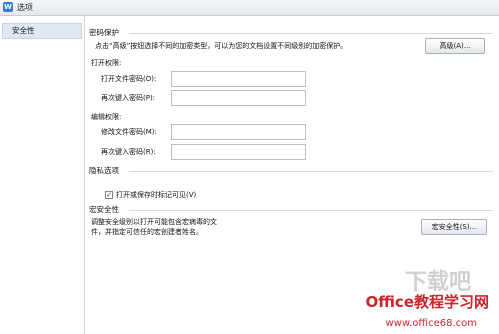 The width and height of the screenshot is (499, 334). What do you see at coordinates (106, 63) in the screenshot?
I see `open-permission-title: 打开权限:` at bounding box center [106, 63].